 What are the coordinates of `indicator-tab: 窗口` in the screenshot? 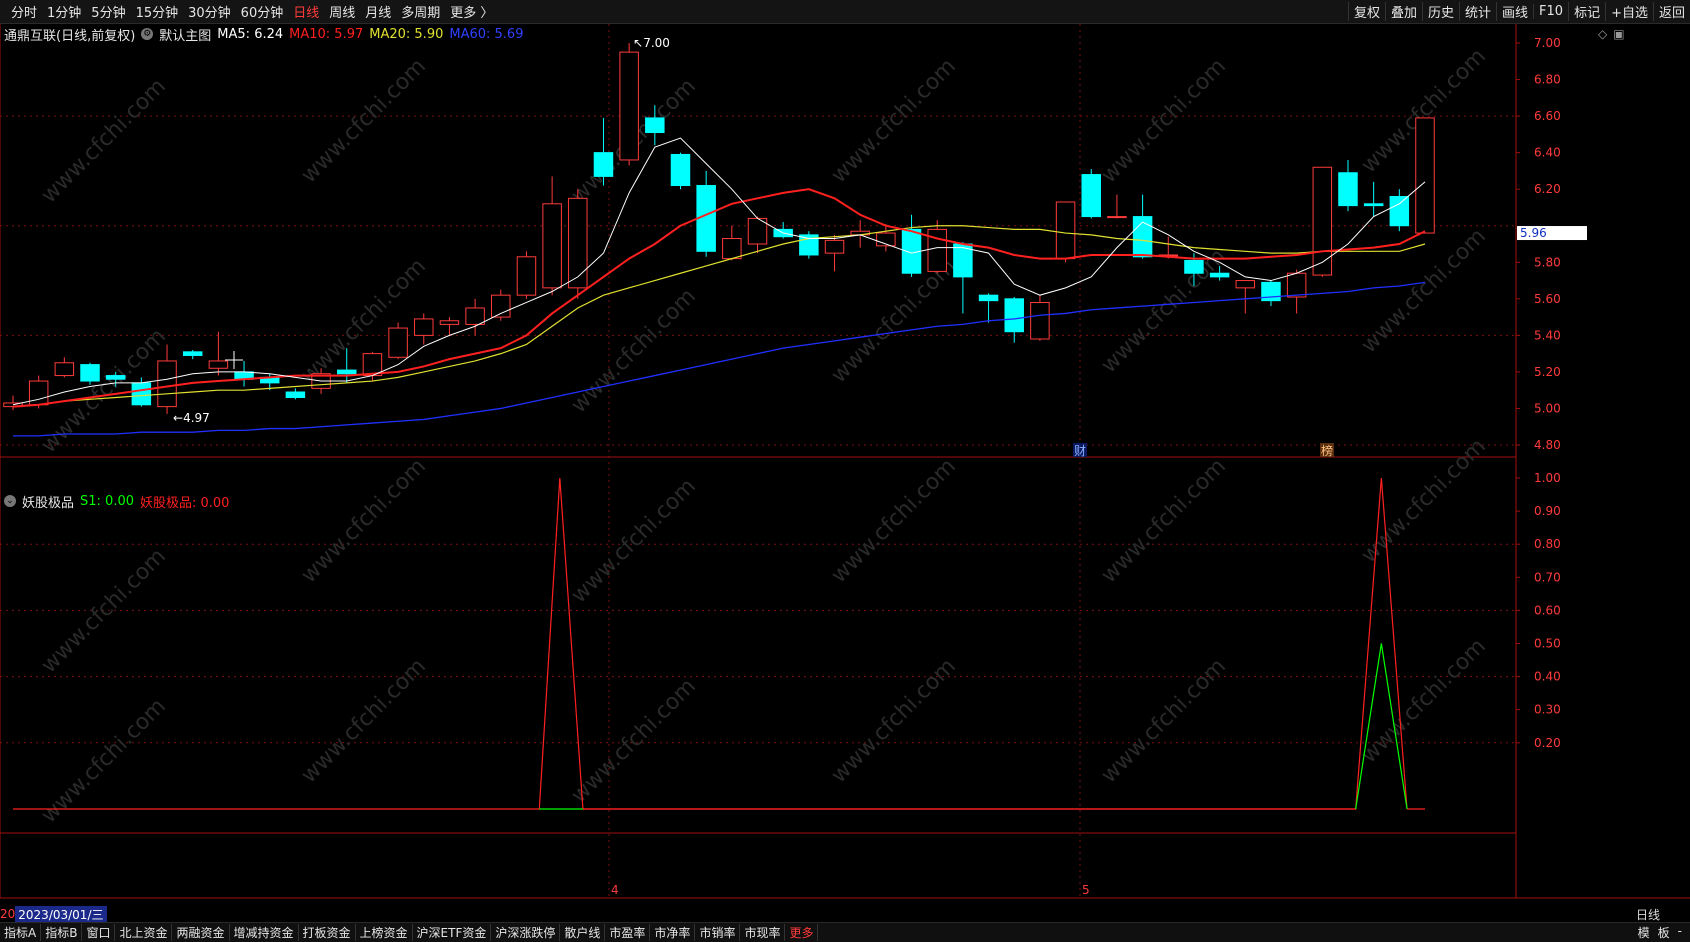 It's located at (99, 932).